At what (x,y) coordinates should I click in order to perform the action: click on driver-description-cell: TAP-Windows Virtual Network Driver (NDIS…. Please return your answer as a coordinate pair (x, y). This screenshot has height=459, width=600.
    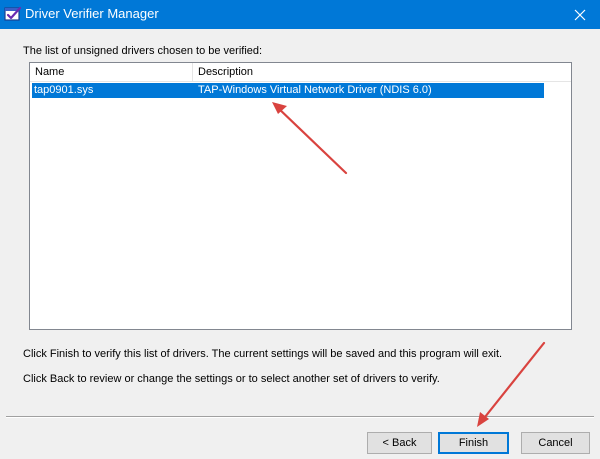
    Looking at the image, I should click on (315, 90).